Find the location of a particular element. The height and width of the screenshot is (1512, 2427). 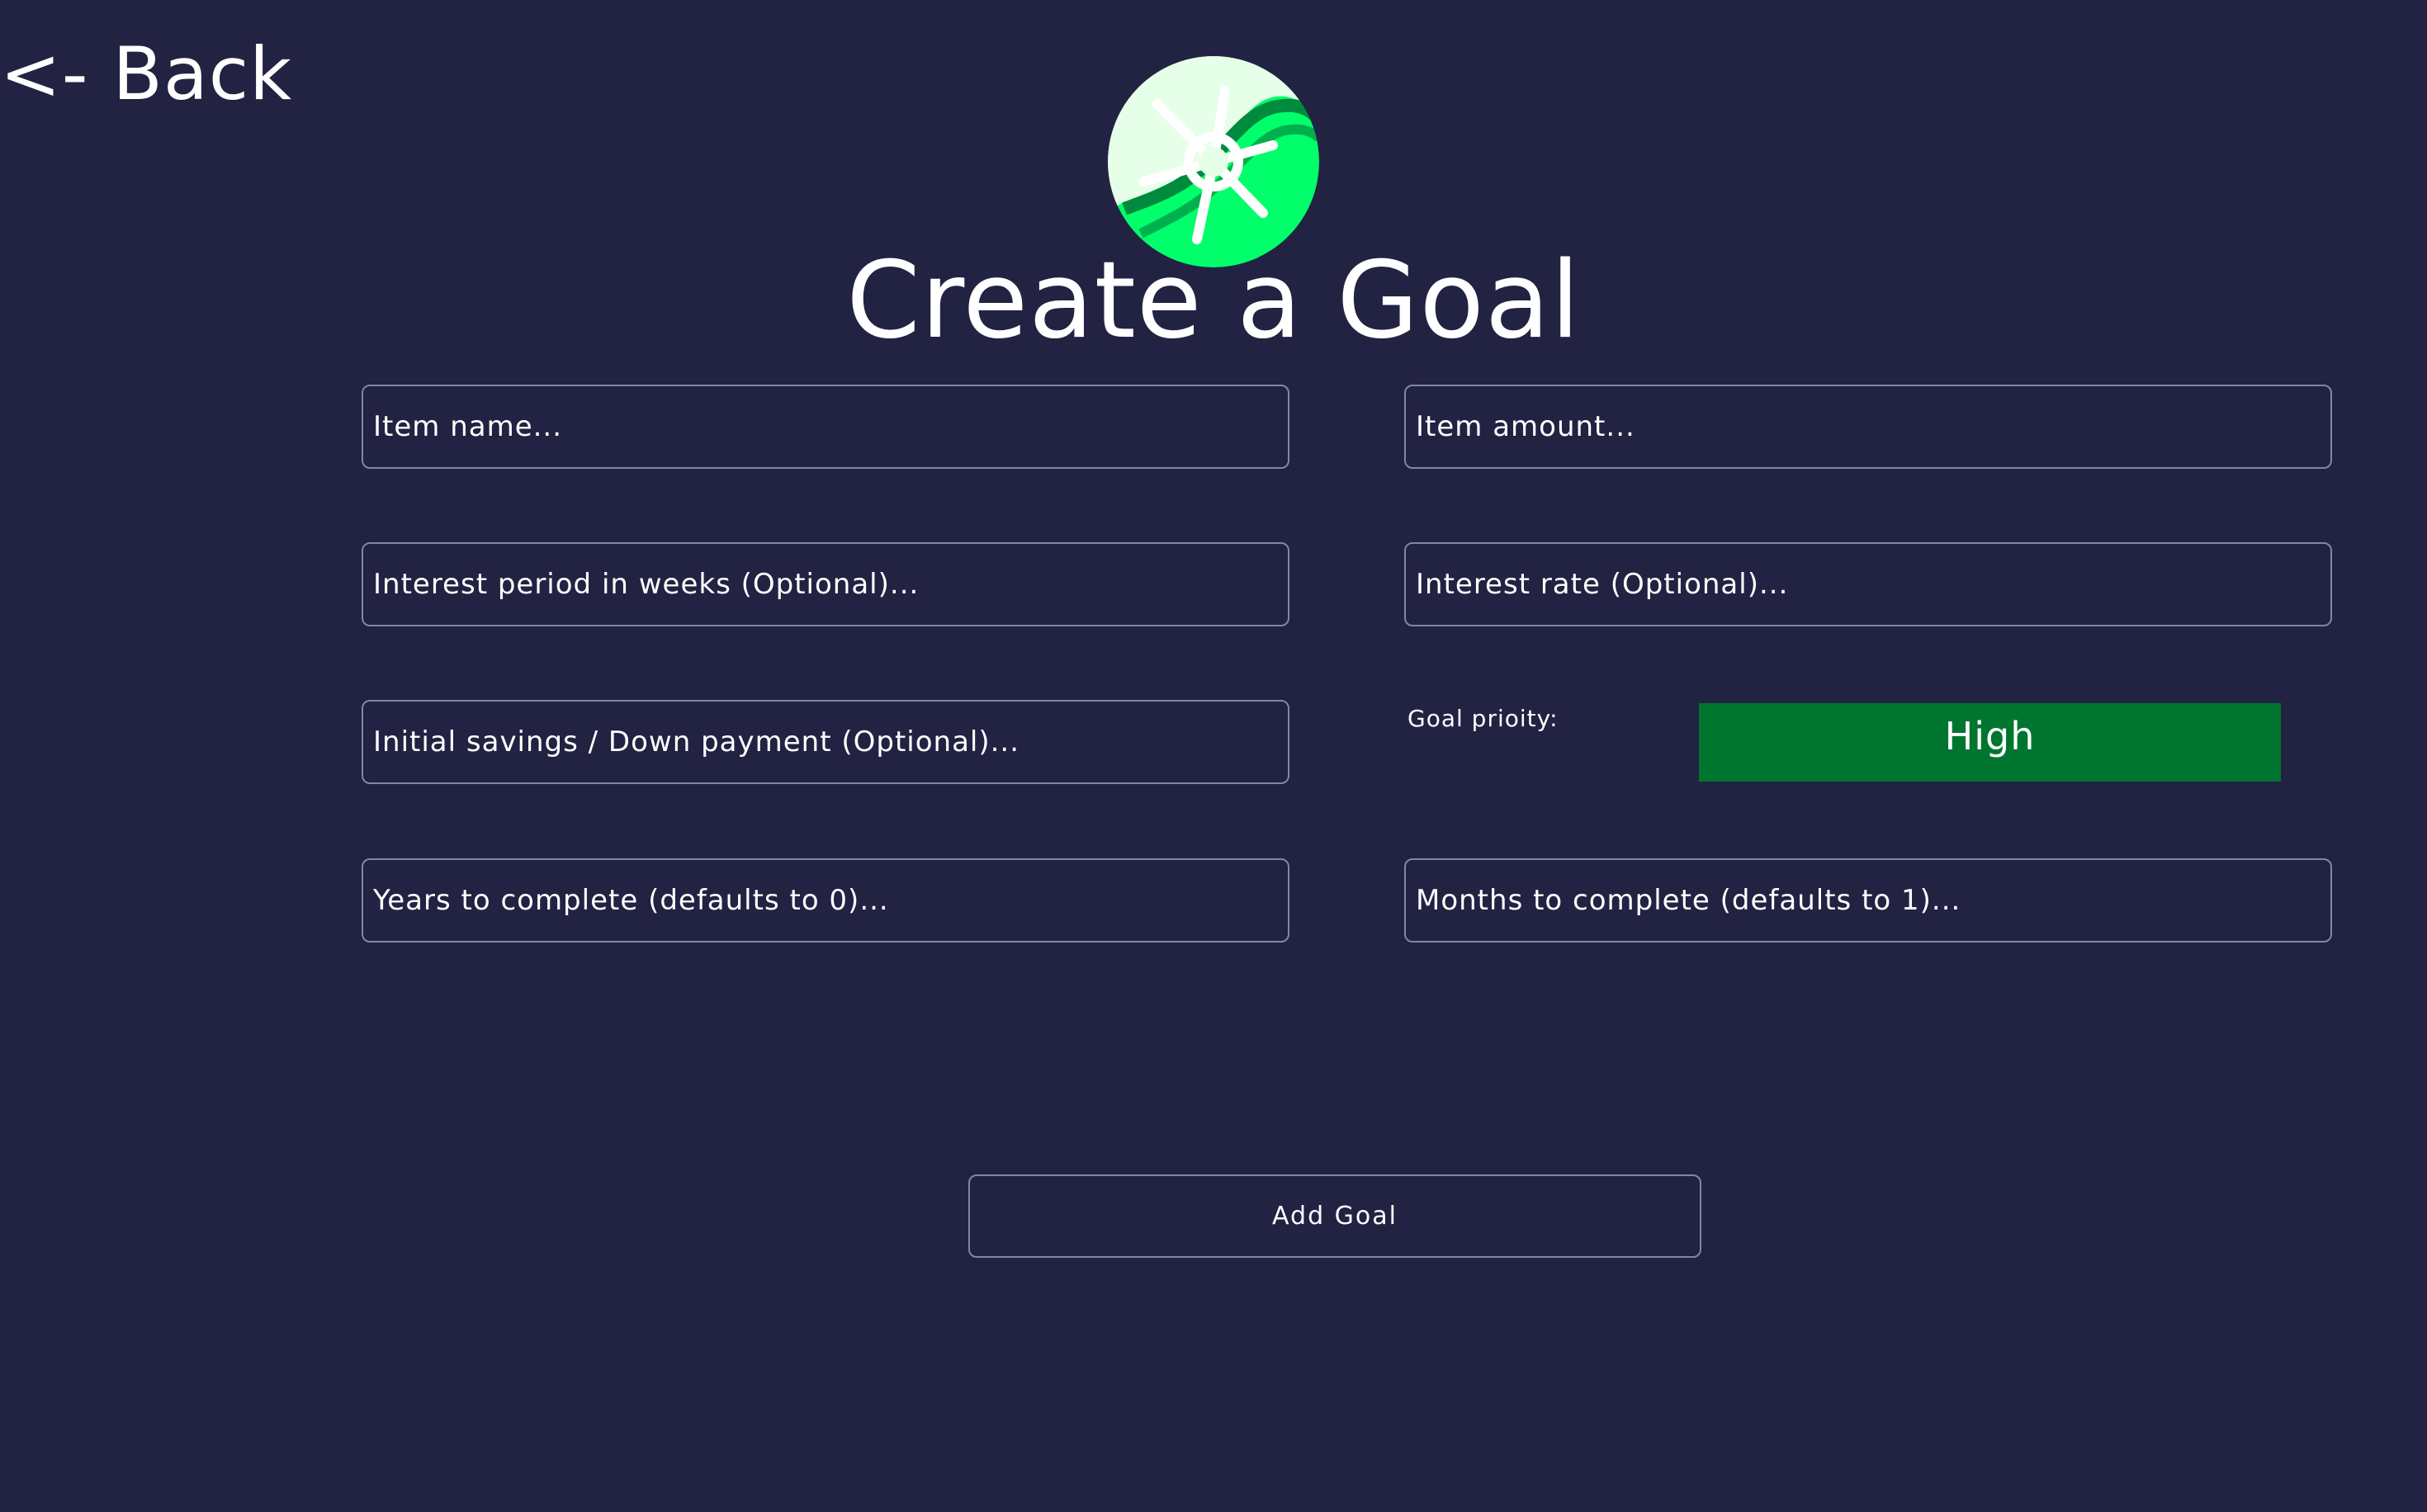

add-goal-button: Add Goal is located at coordinates (1334, 1216).